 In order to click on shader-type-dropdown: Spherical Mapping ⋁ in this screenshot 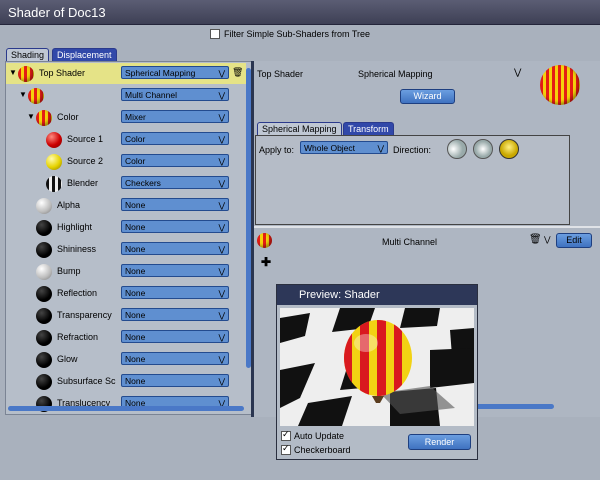, I will do `click(175, 72)`.